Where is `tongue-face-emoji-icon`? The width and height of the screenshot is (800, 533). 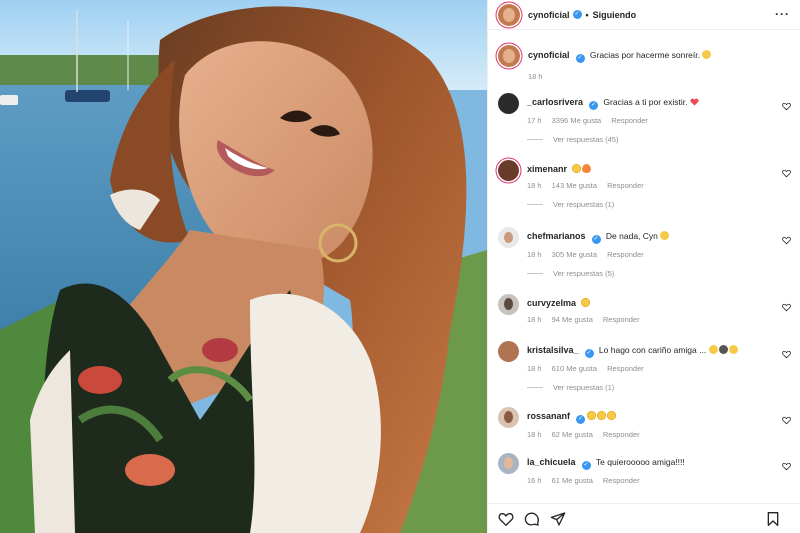 tongue-face-emoji-icon is located at coordinates (665, 235).